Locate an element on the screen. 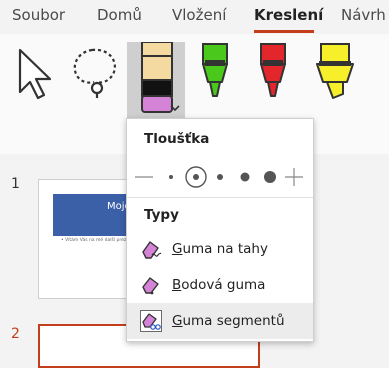 Image resolution: width=389 pixels, height=368 pixels. stroke-eraser-label: Guma na tahy is located at coordinates (220, 249).